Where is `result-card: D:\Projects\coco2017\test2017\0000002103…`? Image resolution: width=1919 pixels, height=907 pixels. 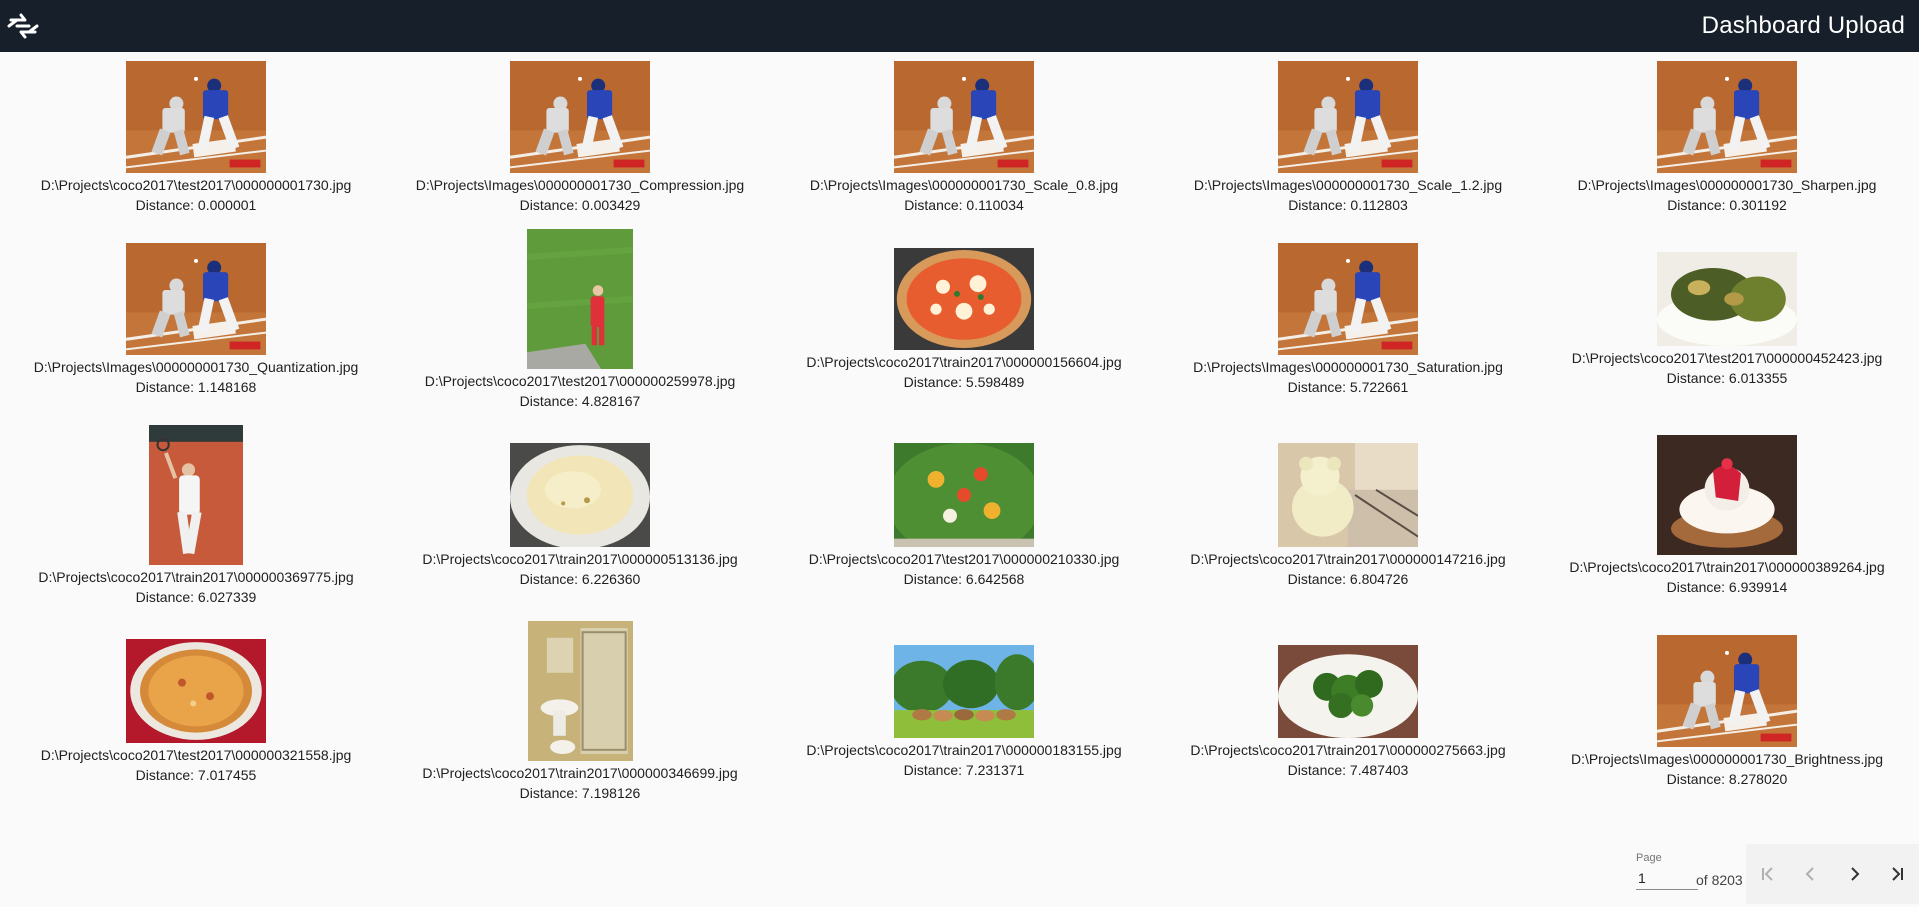 result-card: D:\Projects\coco2017\test2017\0000002103… is located at coordinates (964, 516).